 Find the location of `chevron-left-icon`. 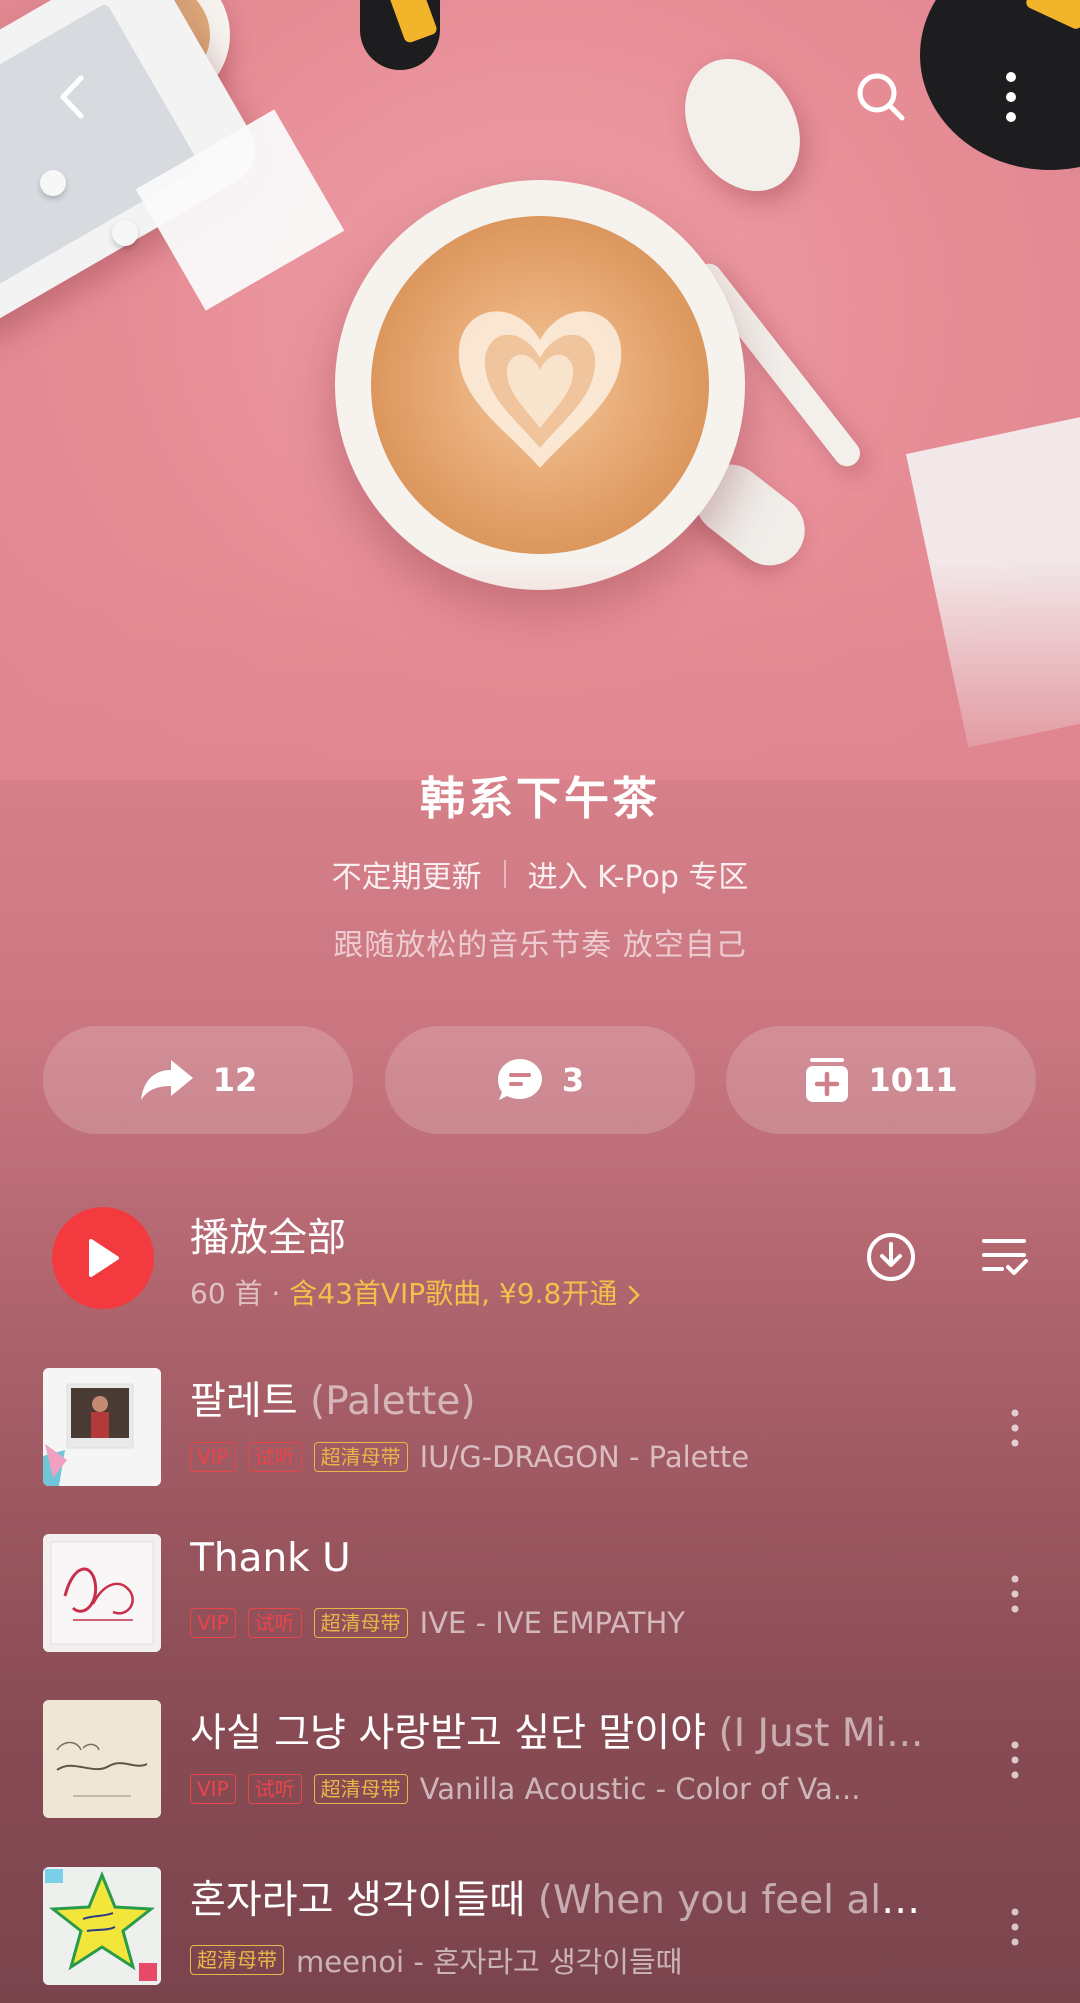

chevron-left-icon is located at coordinates (72, 97).